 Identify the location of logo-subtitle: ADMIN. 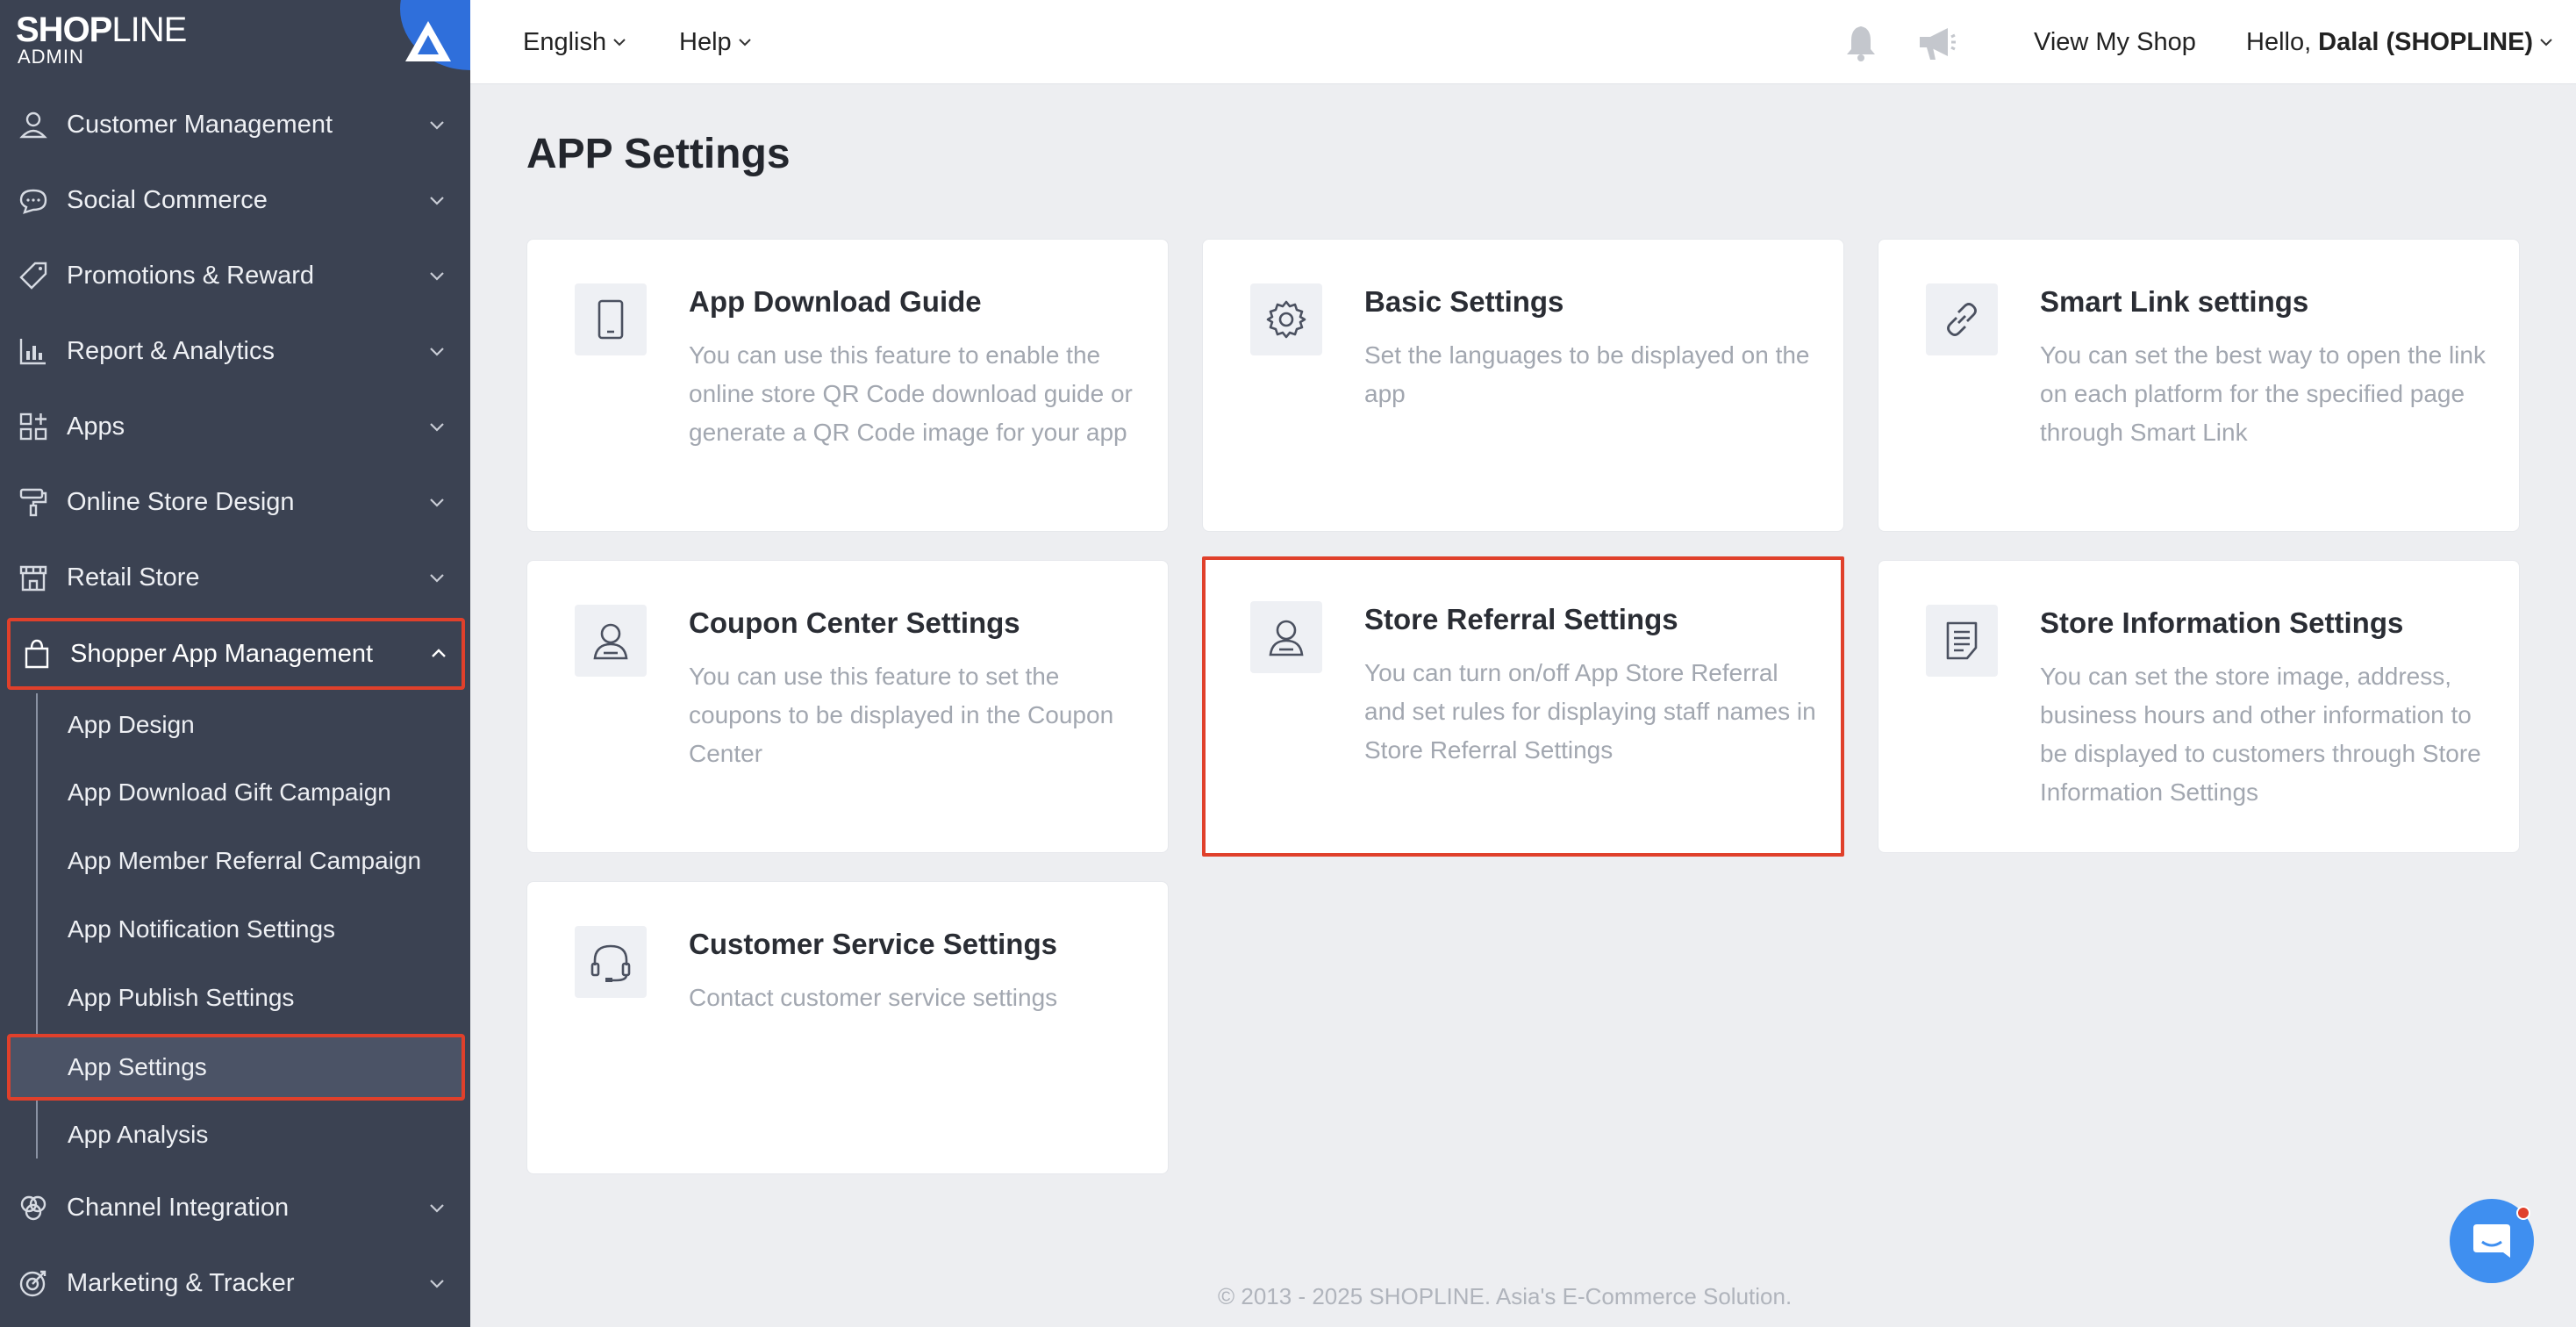
(51, 57).